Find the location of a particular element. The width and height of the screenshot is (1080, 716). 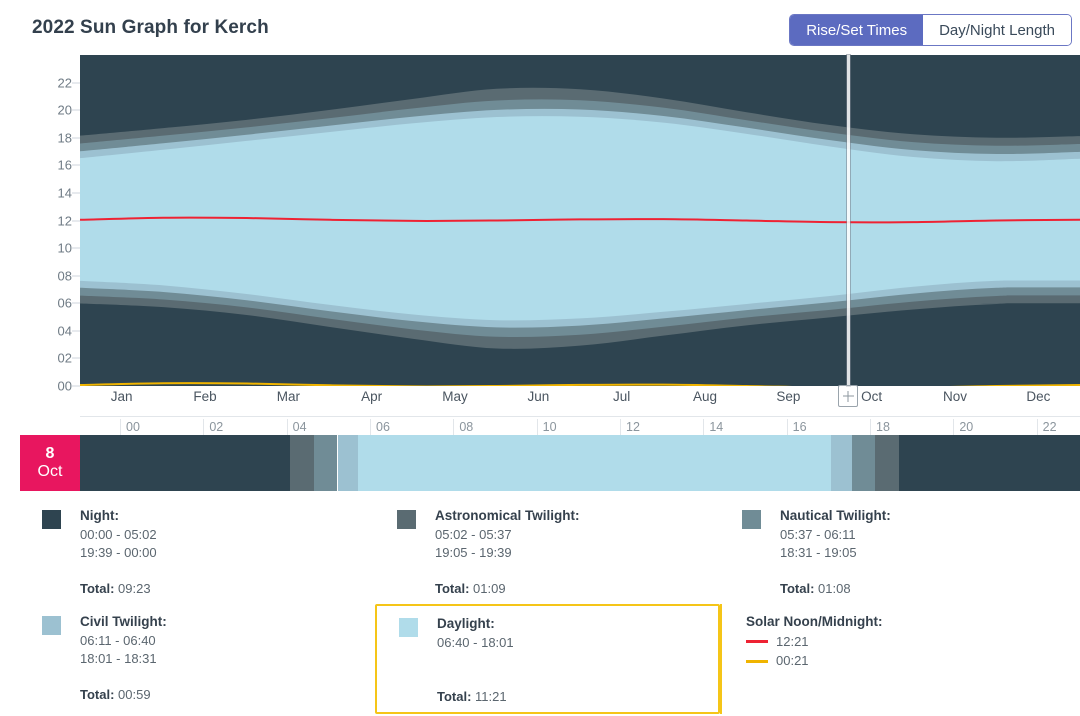

legend-item-solar-noon-midnight: Solar Noon/Midnight: 12:21 00:21 is located at coordinates (892, 658).